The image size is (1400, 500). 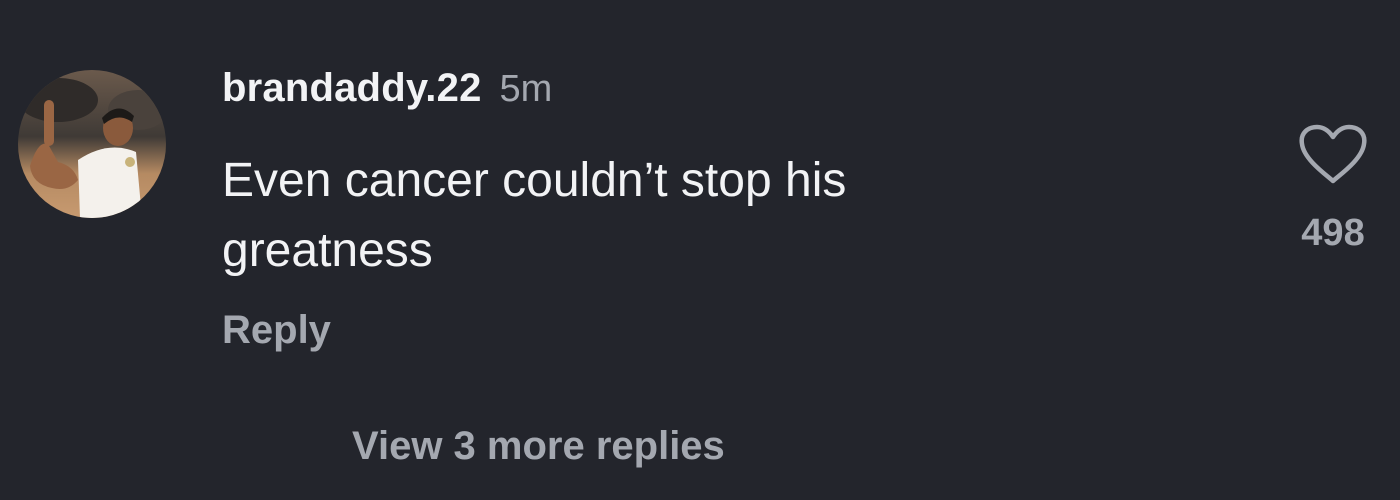 I want to click on view-more-replies-button: View 3 more replies, so click(x=538, y=446).